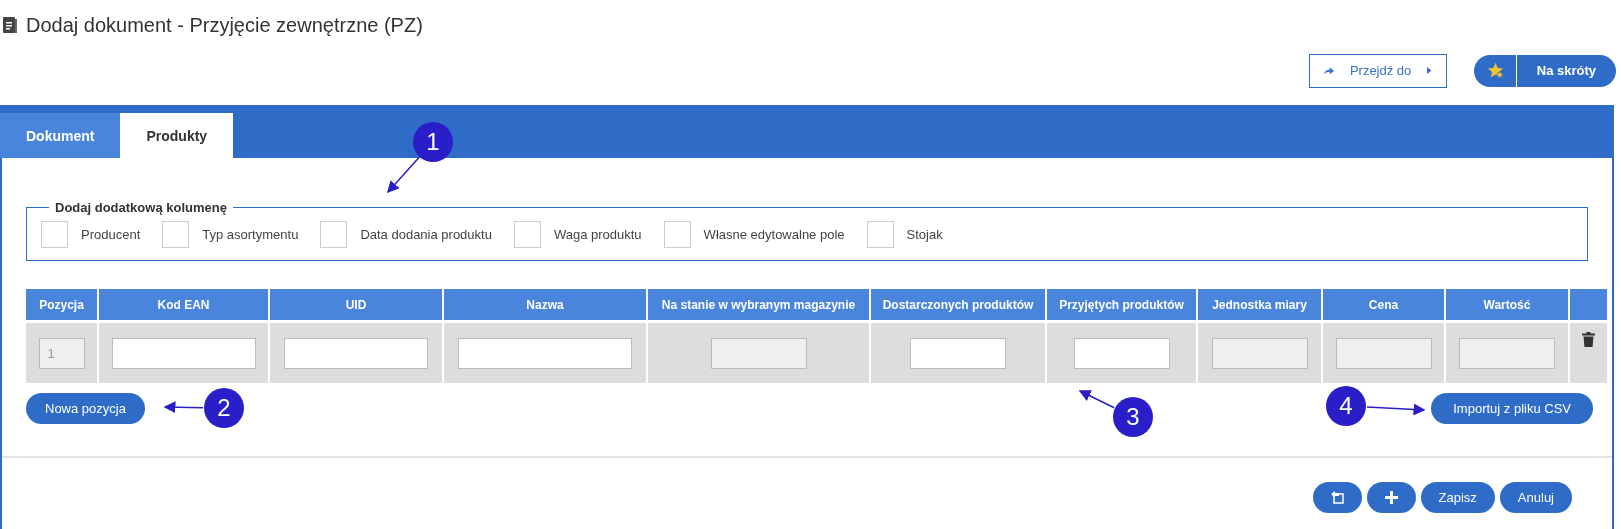  What do you see at coordinates (1133, 417) in the screenshot?
I see `callout-number: 3` at bounding box center [1133, 417].